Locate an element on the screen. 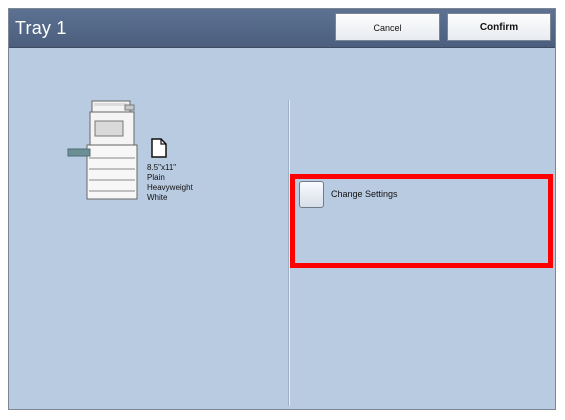 This screenshot has width=565, height=420. paper-color-label: White is located at coordinates (157, 197).